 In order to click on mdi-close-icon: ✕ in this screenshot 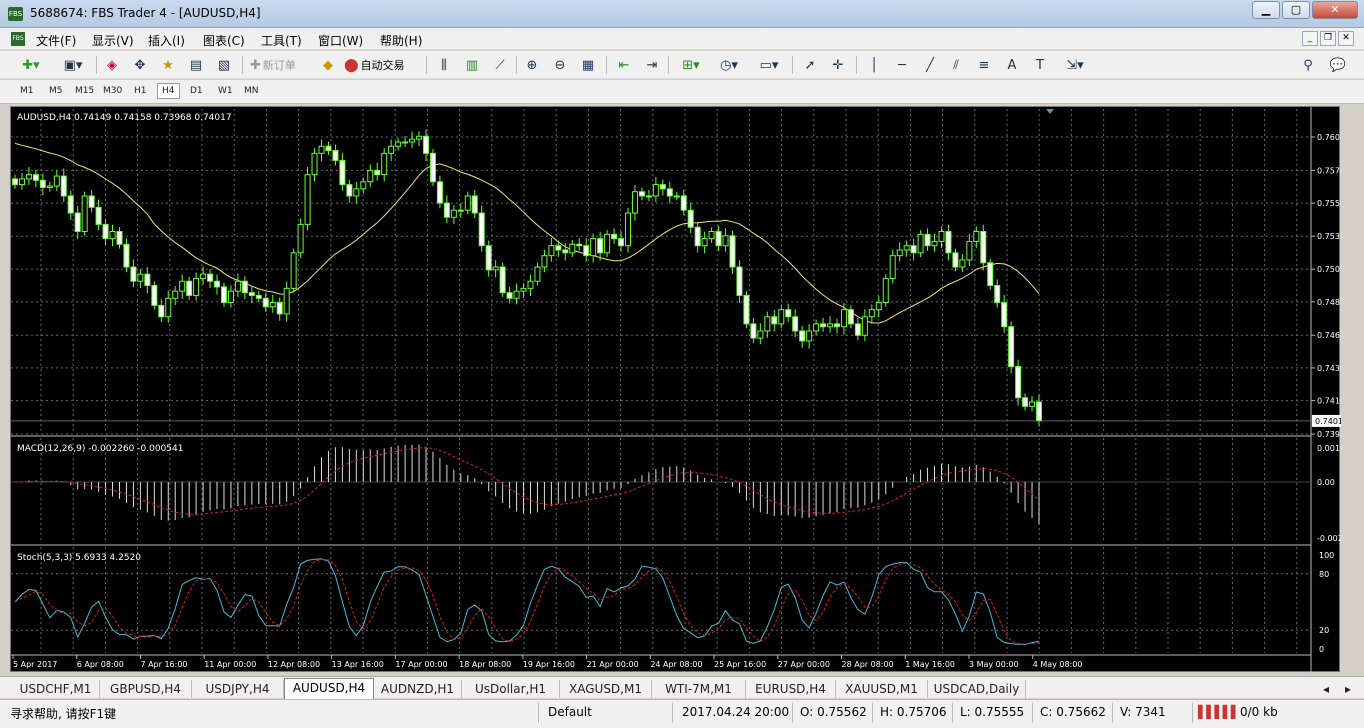, I will do `click(1346, 38)`.